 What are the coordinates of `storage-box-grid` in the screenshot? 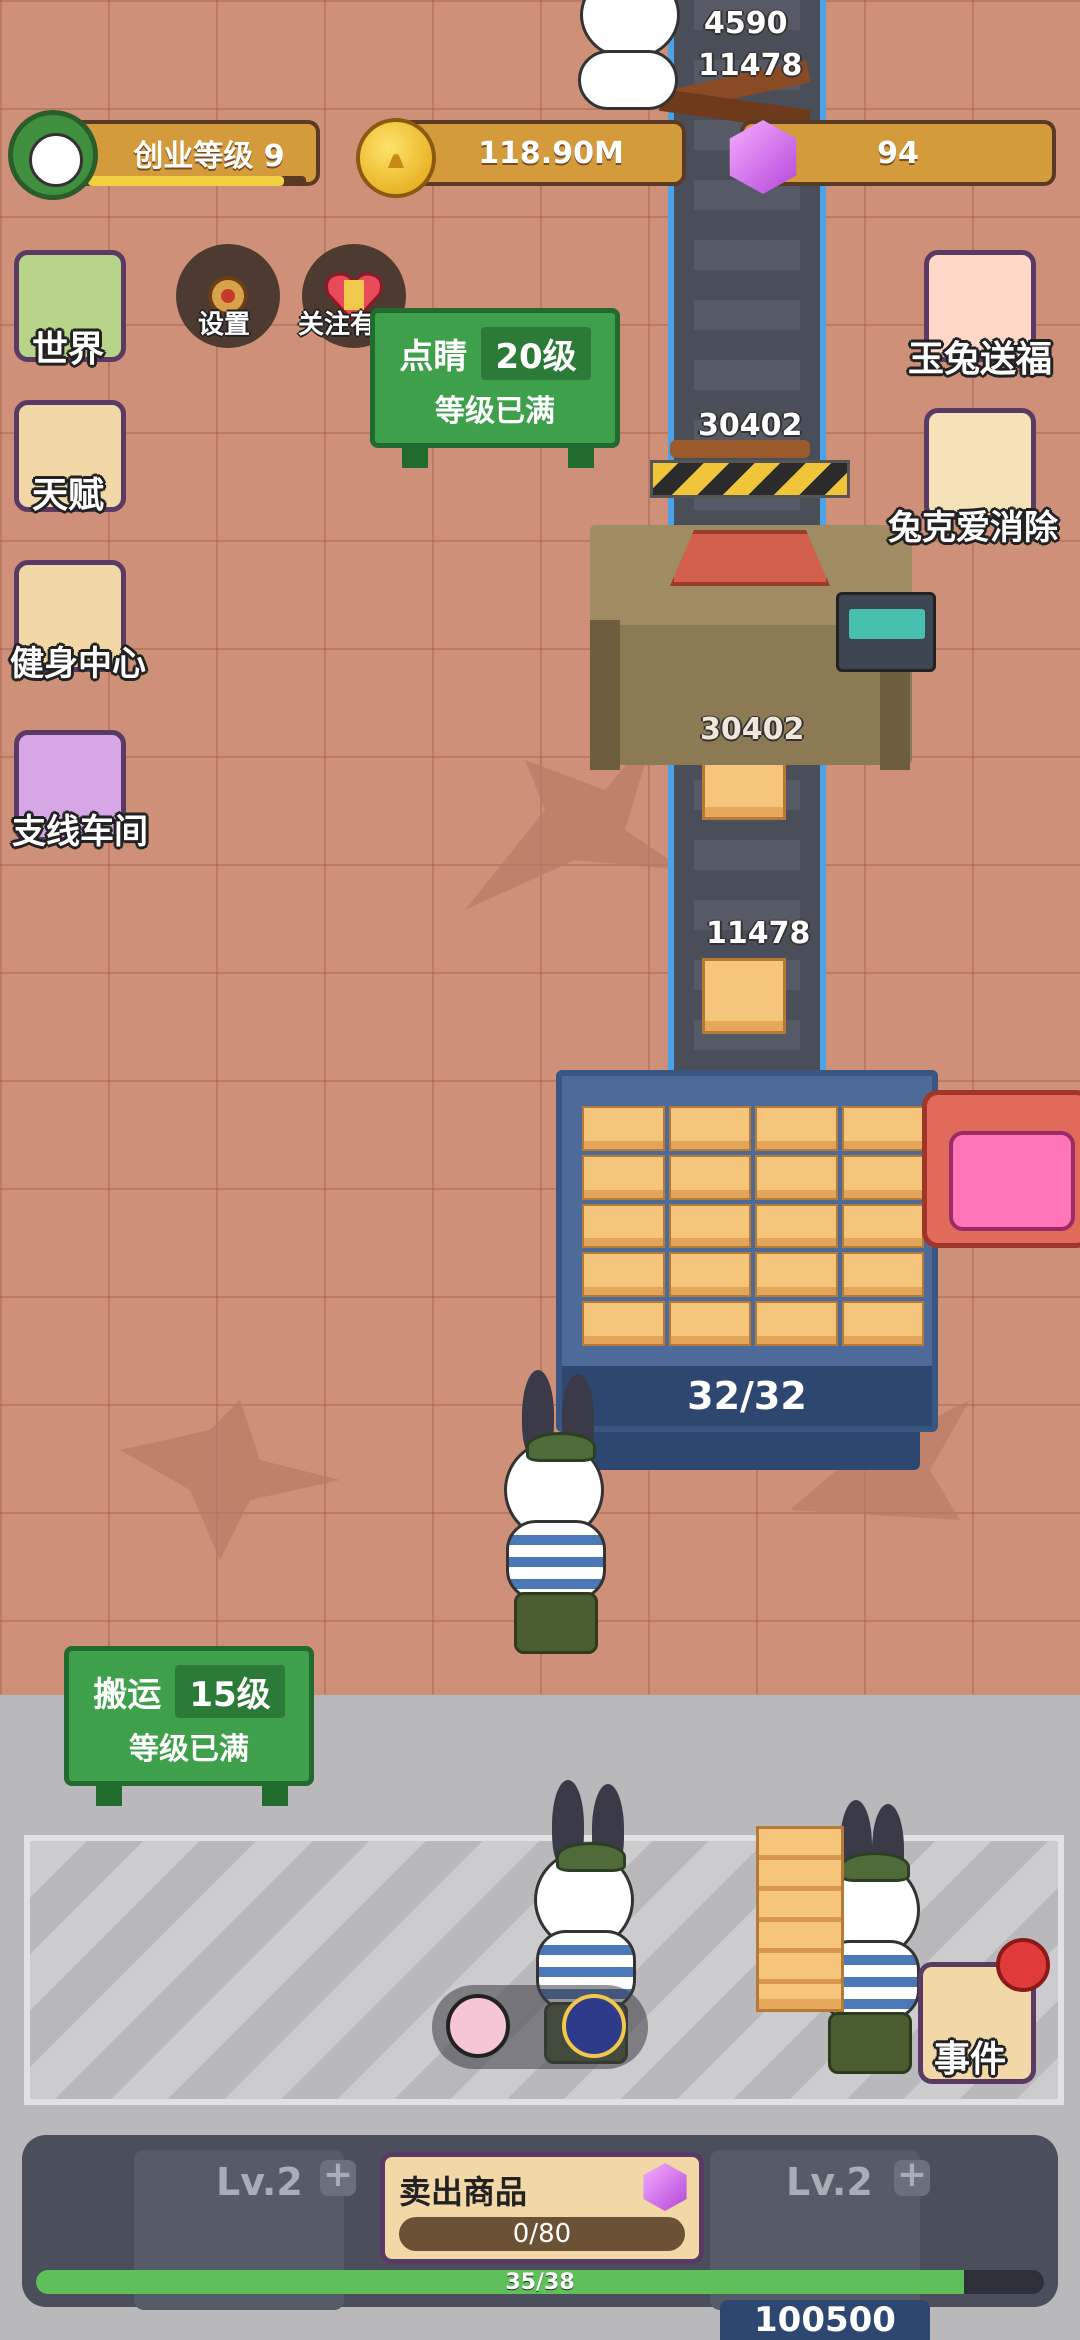 It's located at (753, 1226).